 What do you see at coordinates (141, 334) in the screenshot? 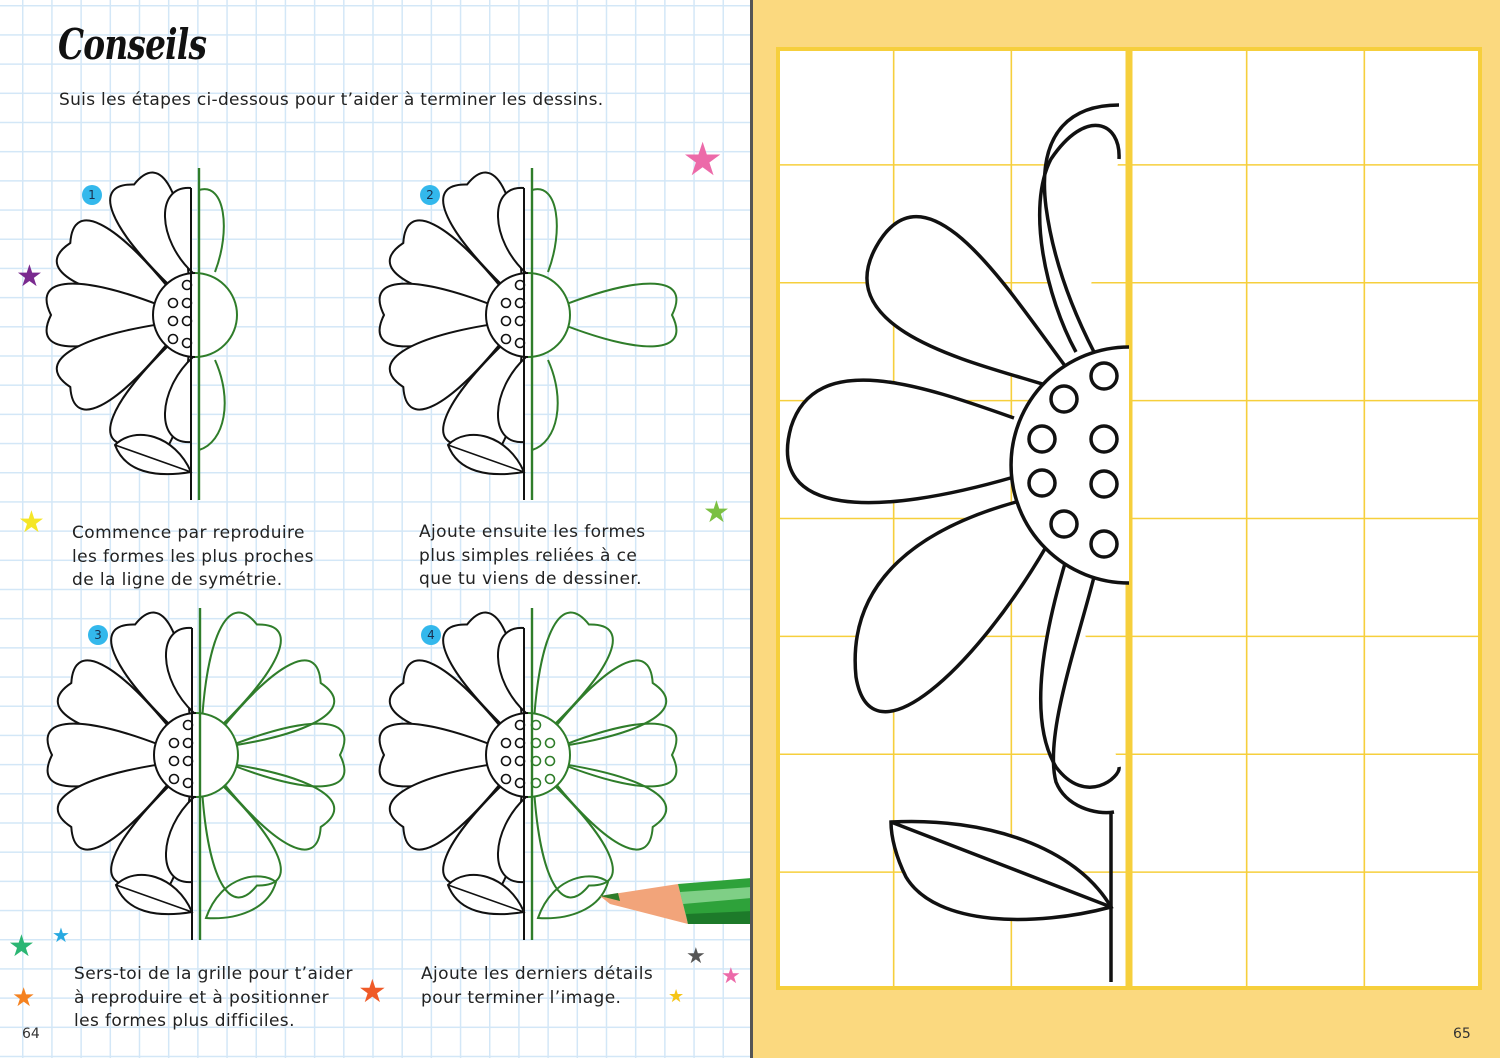
I see `step-1-flower-drawing` at bounding box center [141, 334].